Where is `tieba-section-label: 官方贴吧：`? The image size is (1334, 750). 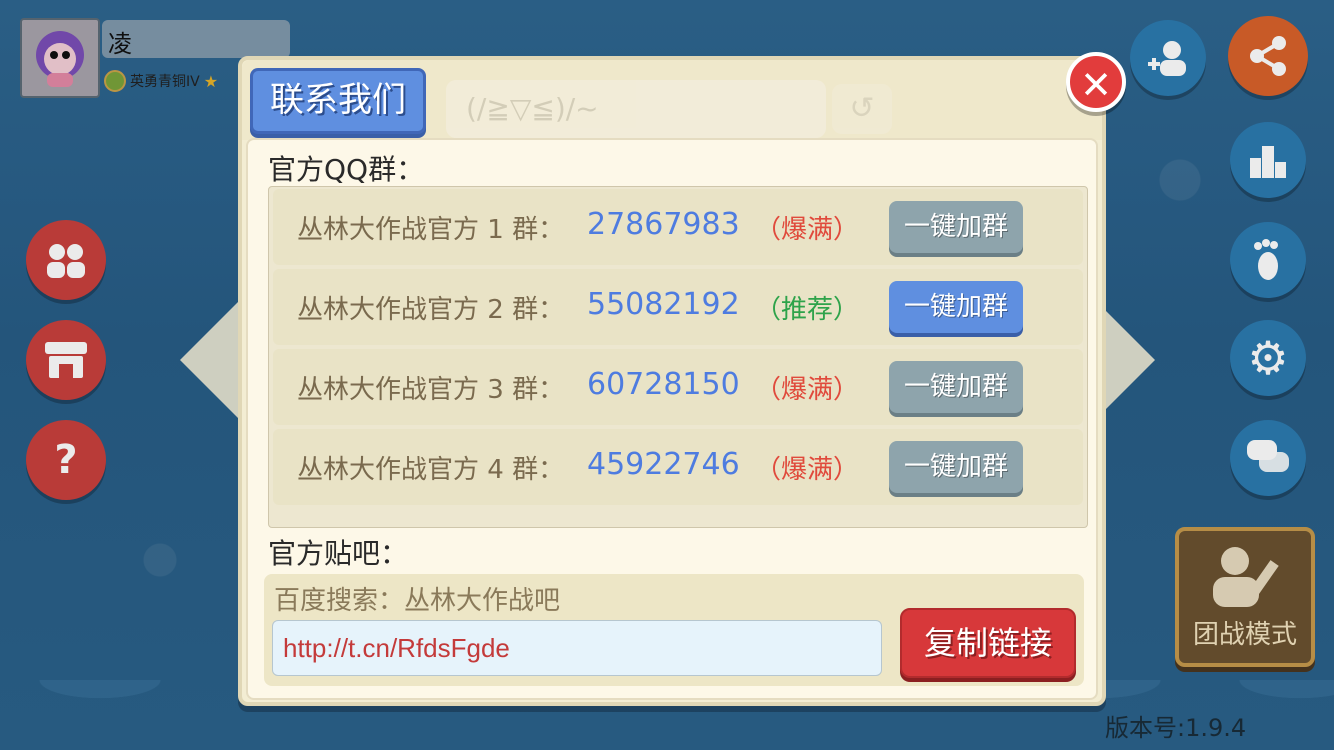 tieba-section-label: 官方贴吧： is located at coordinates (338, 553).